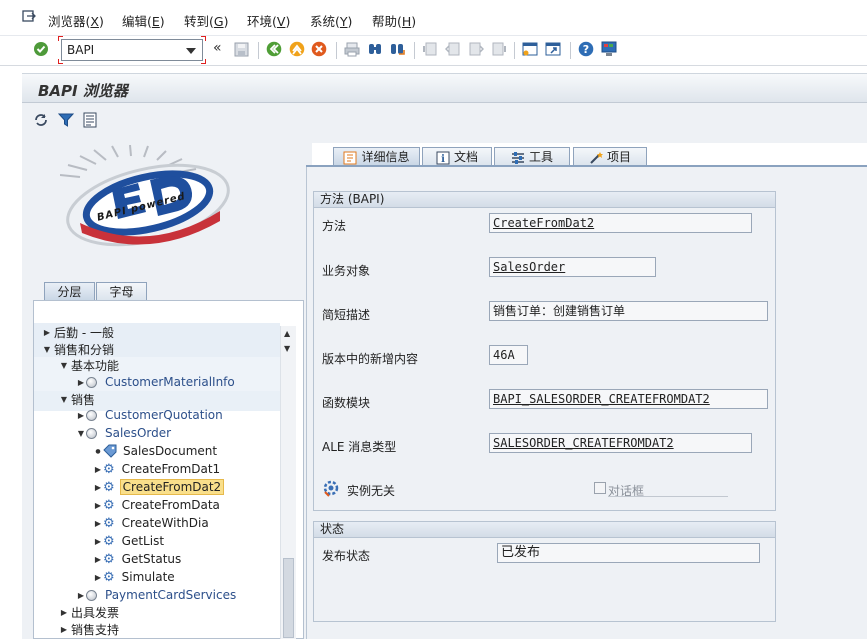  Describe the element at coordinates (610, 157) in the screenshot. I see `tab-project: 项目` at that location.